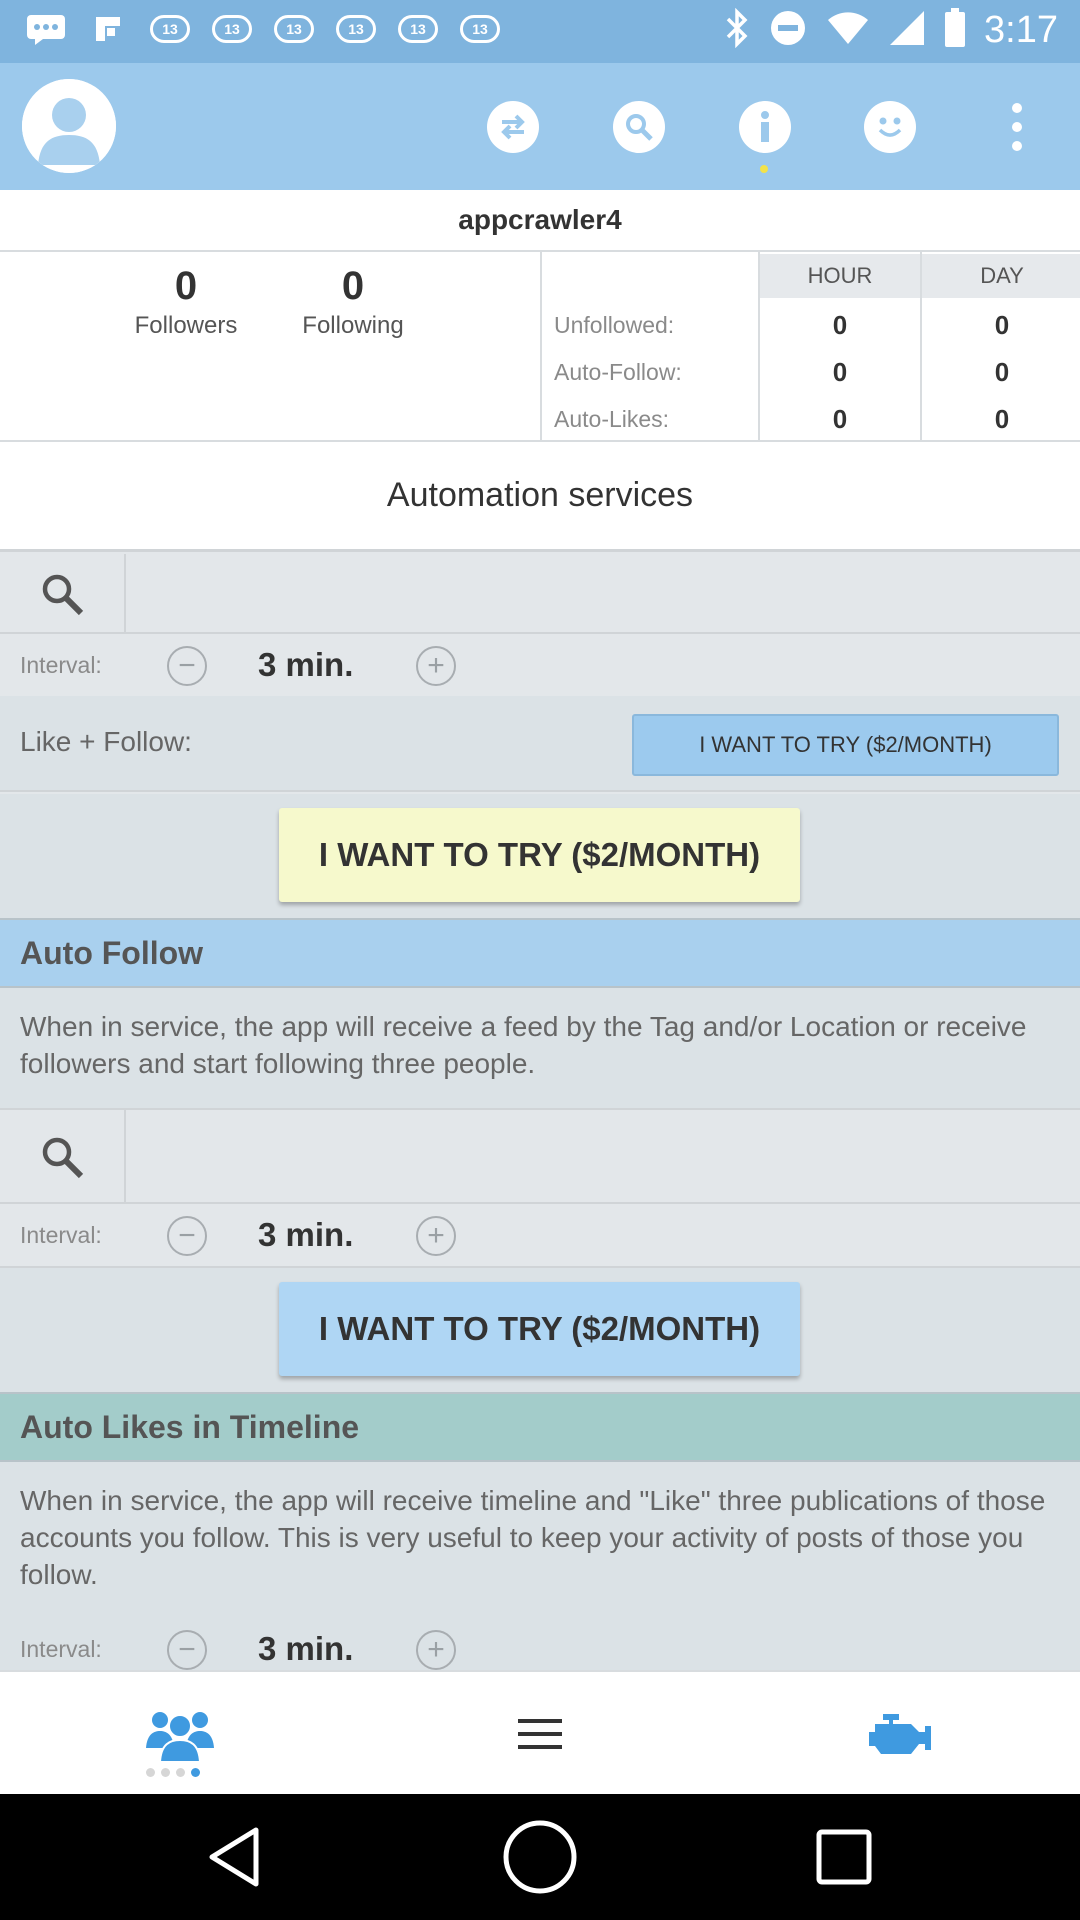  Describe the element at coordinates (1021, 30) in the screenshot. I see `clock: 3:17` at that location.